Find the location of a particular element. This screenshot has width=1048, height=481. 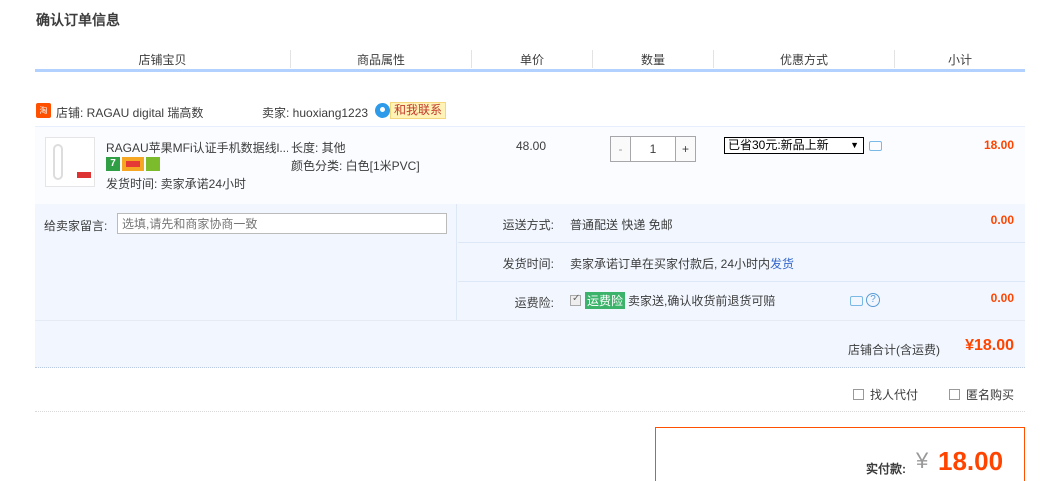

insurance-checkbox is located at coordinates (575, 299).